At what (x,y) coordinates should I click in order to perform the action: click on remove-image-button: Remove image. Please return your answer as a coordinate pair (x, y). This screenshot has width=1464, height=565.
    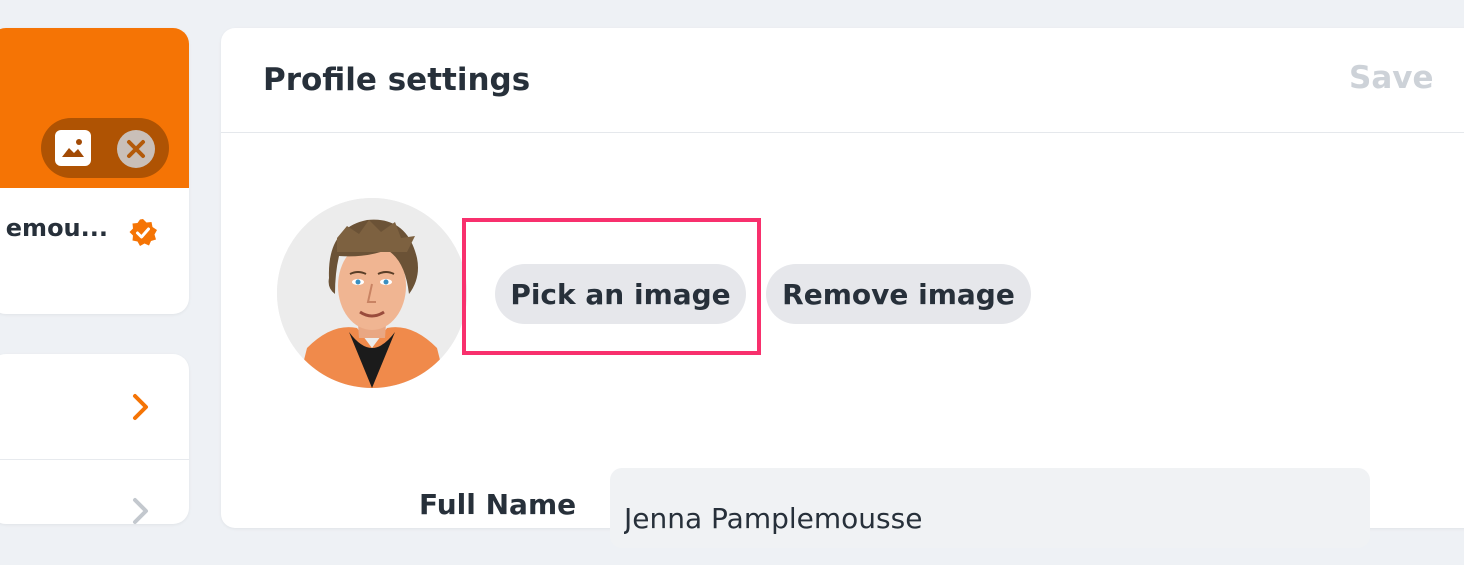
    Looking at the image, I should click on (898, 294).